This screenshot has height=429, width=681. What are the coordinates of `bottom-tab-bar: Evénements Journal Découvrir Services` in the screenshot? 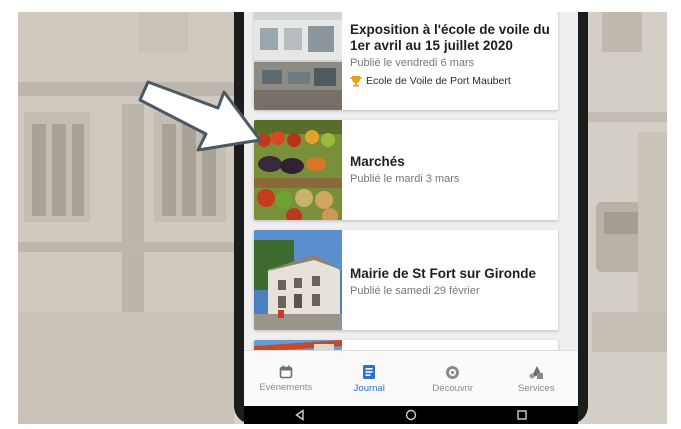 It's located at (411, 378).